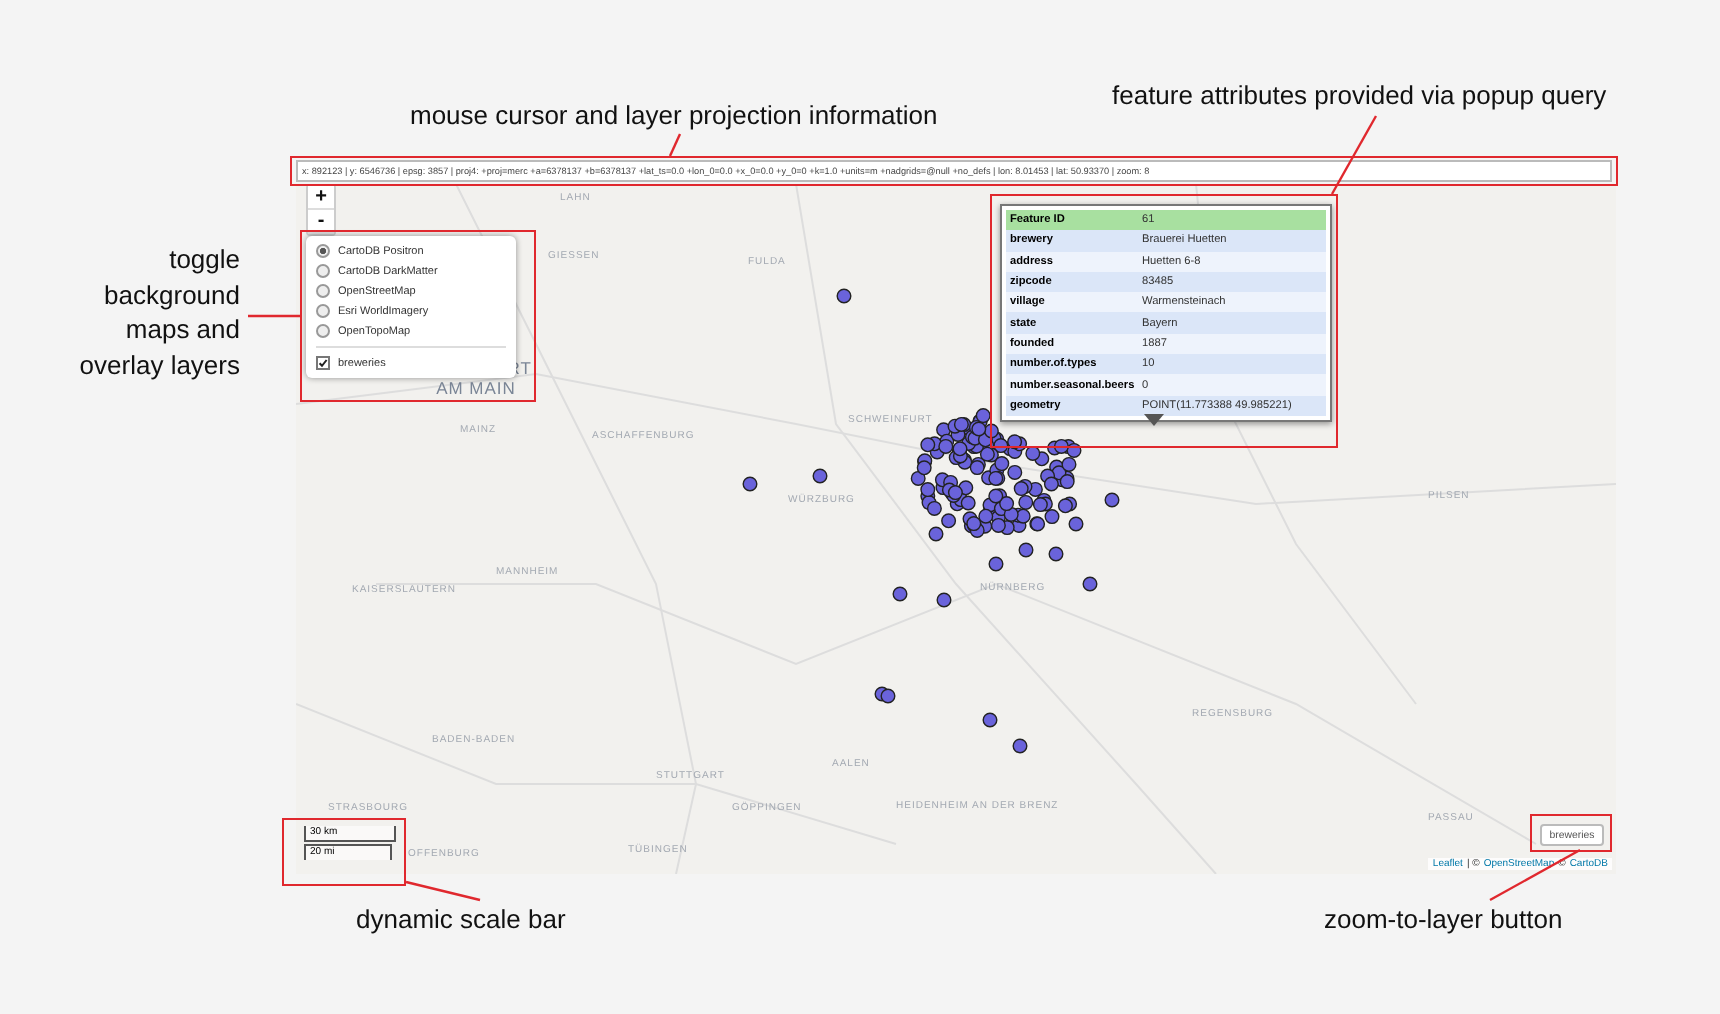 Image resolution: width=1720 pixels, height=1014 pixels. I want to click on annotation-text: zoom-to-layer button, so click(1443, 920).